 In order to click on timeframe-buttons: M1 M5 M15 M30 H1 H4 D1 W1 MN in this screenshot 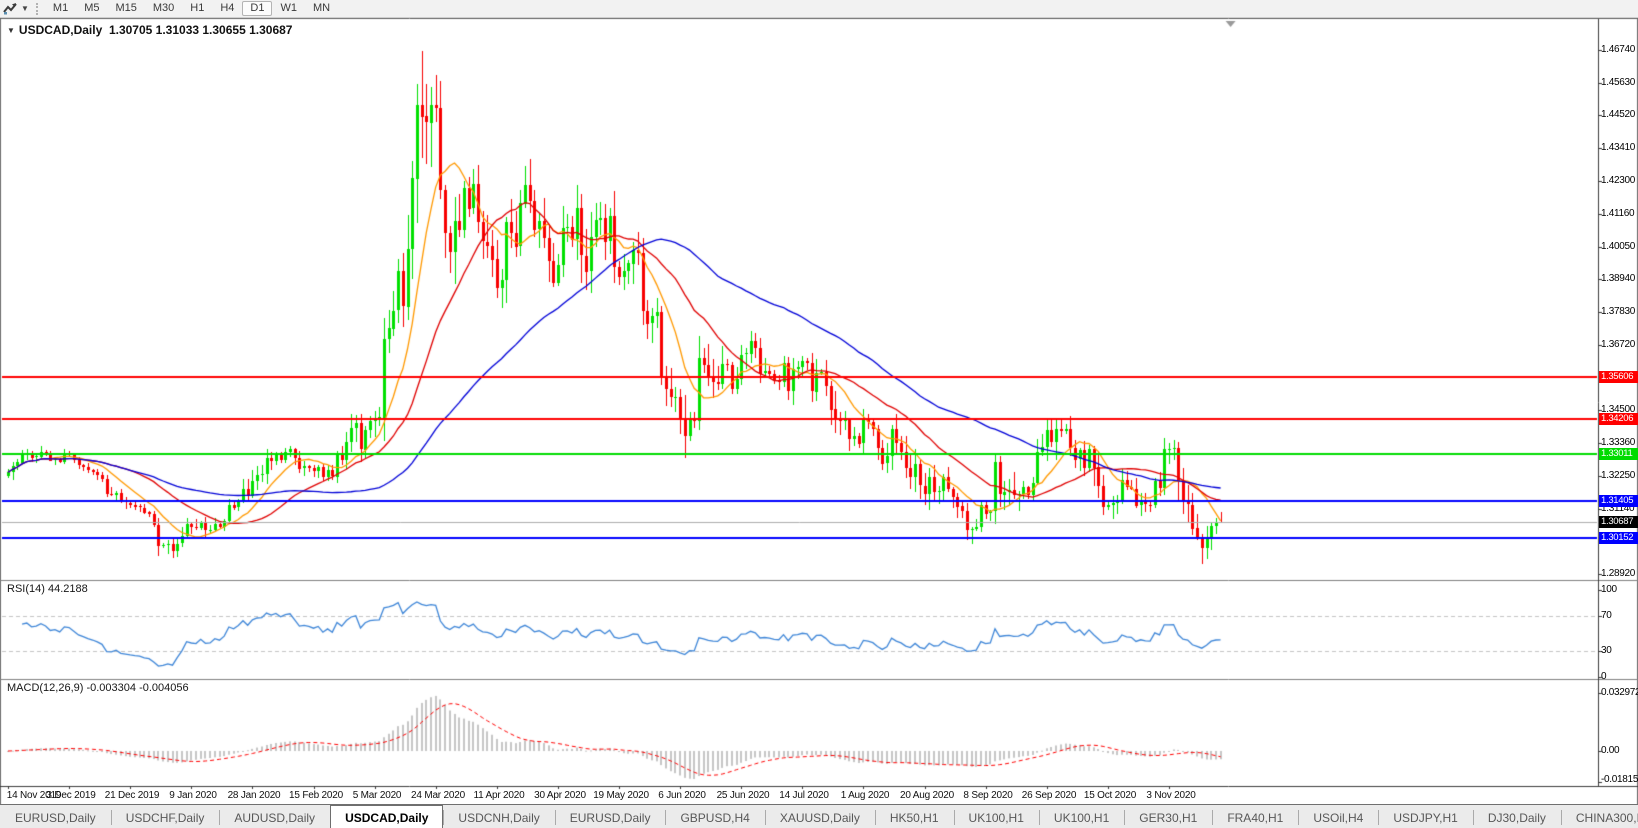, I will do `click(191, 8)`.